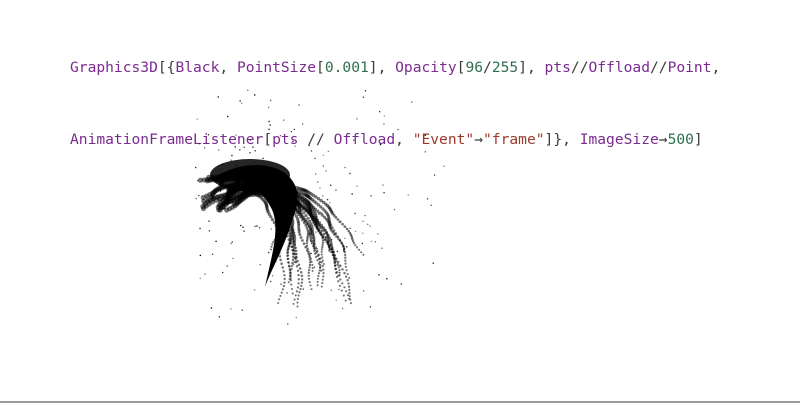 The height and width of the screenshot is (403, 800). I want to click on code-token: pts, so click(557, 67).